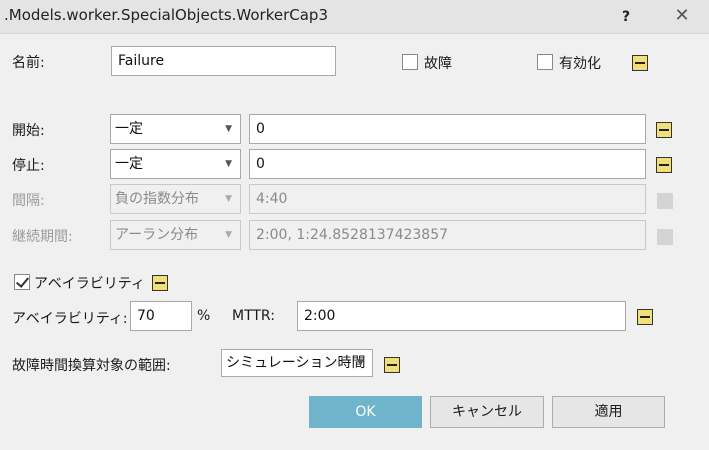 The image size is (709, 450). What do you see at coordinates (626, 17) in the screenshot?
I see `help-button: ?` at bounding box center [626, 17].